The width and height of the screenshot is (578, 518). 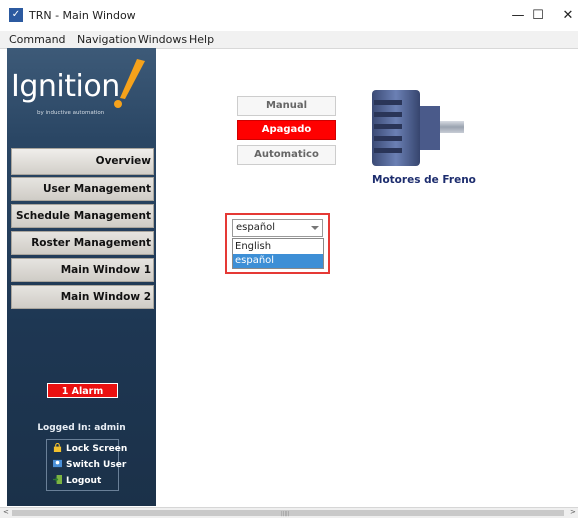 I want to click on logo-mark-icon, so click(x=129, y=83).